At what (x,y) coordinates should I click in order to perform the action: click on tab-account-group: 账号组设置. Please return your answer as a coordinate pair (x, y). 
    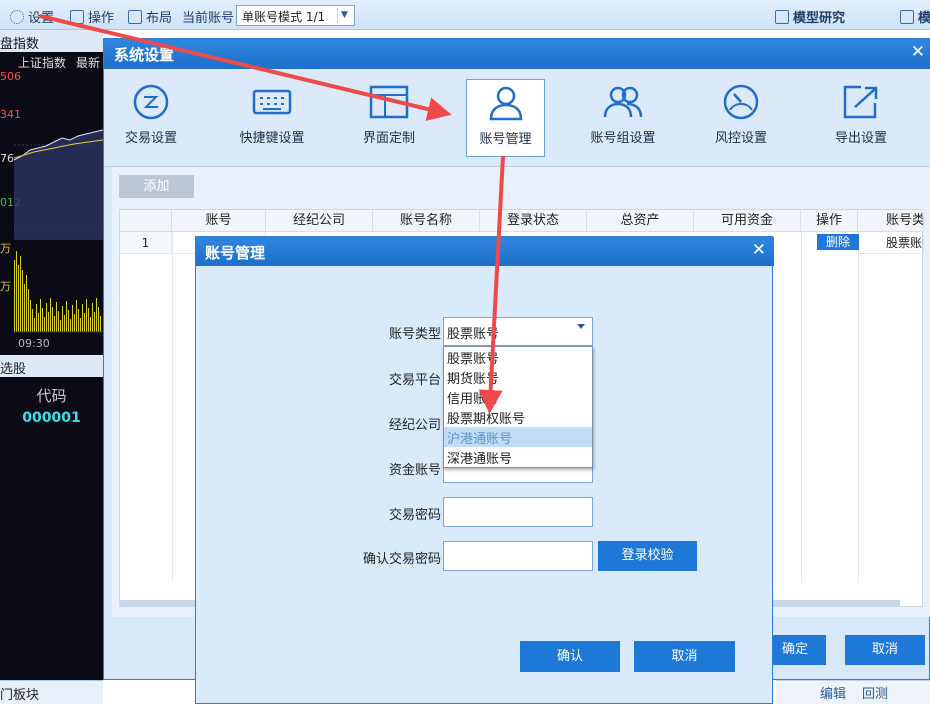
    Looking at the image, I should click on (623, 118).